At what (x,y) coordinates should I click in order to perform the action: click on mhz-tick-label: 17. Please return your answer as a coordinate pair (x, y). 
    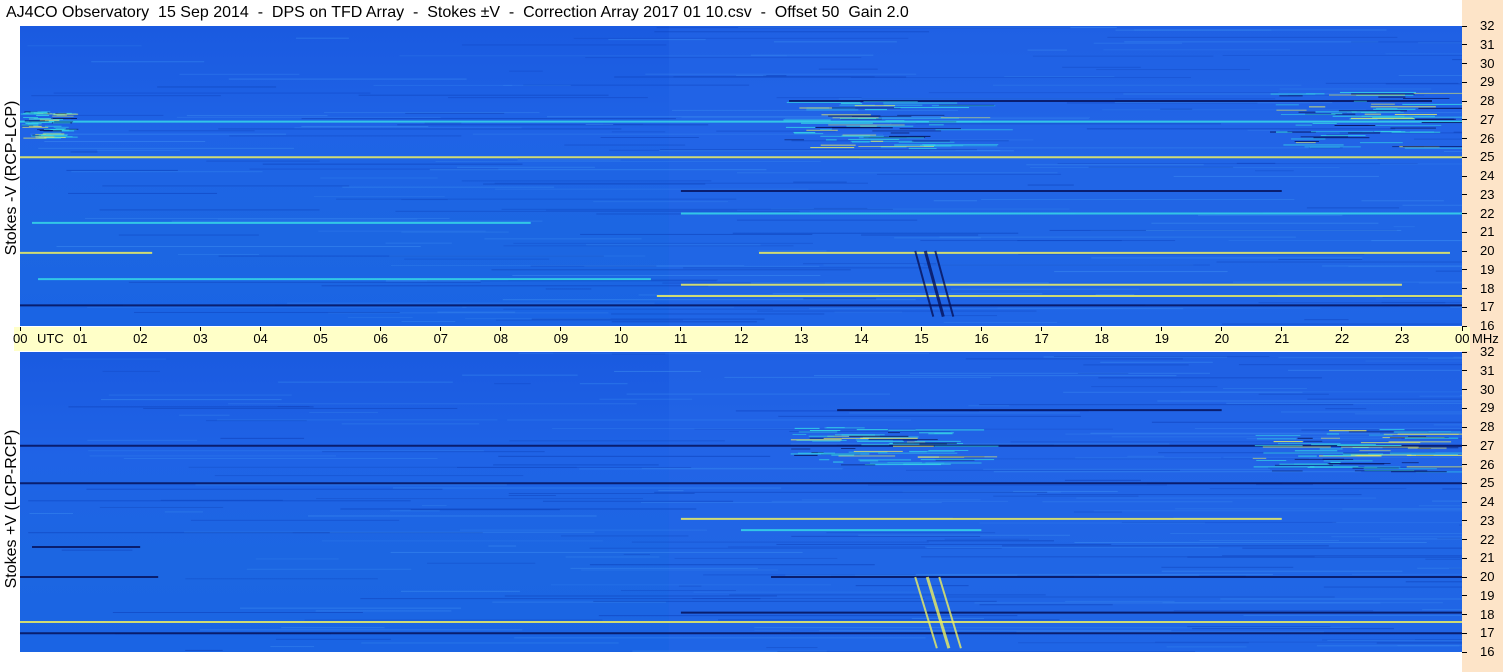
    Looking at the image, I should click on (1487, 307).